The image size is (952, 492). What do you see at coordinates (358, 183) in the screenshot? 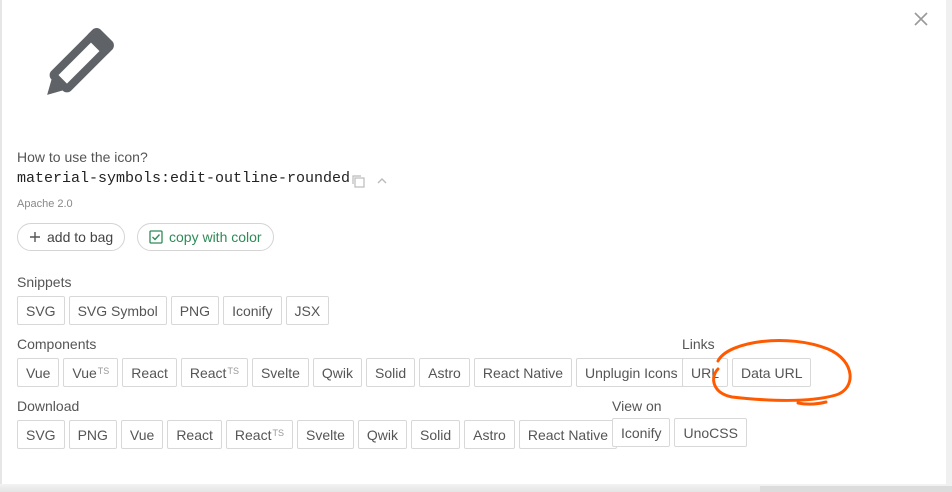
I see `copy-icon` at bounding box center [358, 183].